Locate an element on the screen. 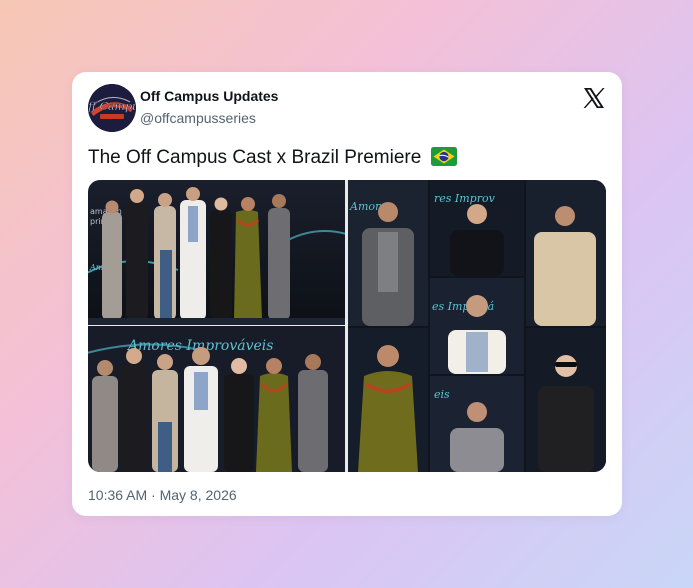 The width and height of the screenshot is (693, 588). off-campus-logo-icon: Off Campus is located at coordinates (112, 108).